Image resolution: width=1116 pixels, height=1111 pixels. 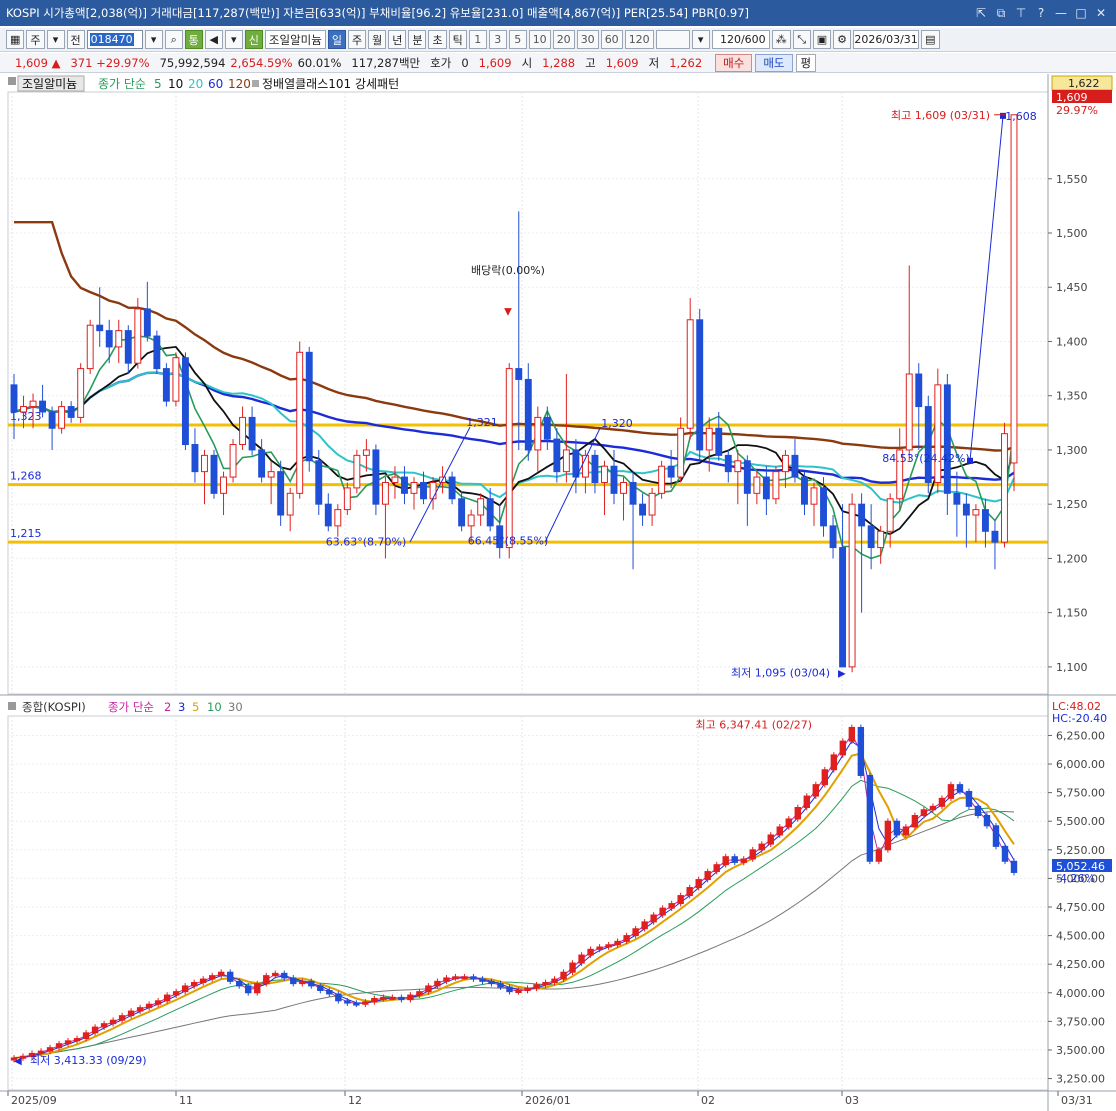 I want to click on period-week: 주, so click(x=357, y=39).